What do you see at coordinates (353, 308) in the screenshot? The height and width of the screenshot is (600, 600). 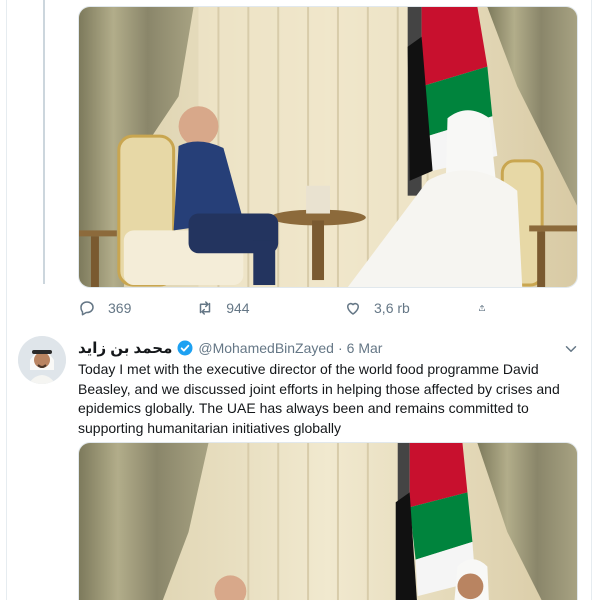 I see `heart-icon` at bounding box center [353, 308].